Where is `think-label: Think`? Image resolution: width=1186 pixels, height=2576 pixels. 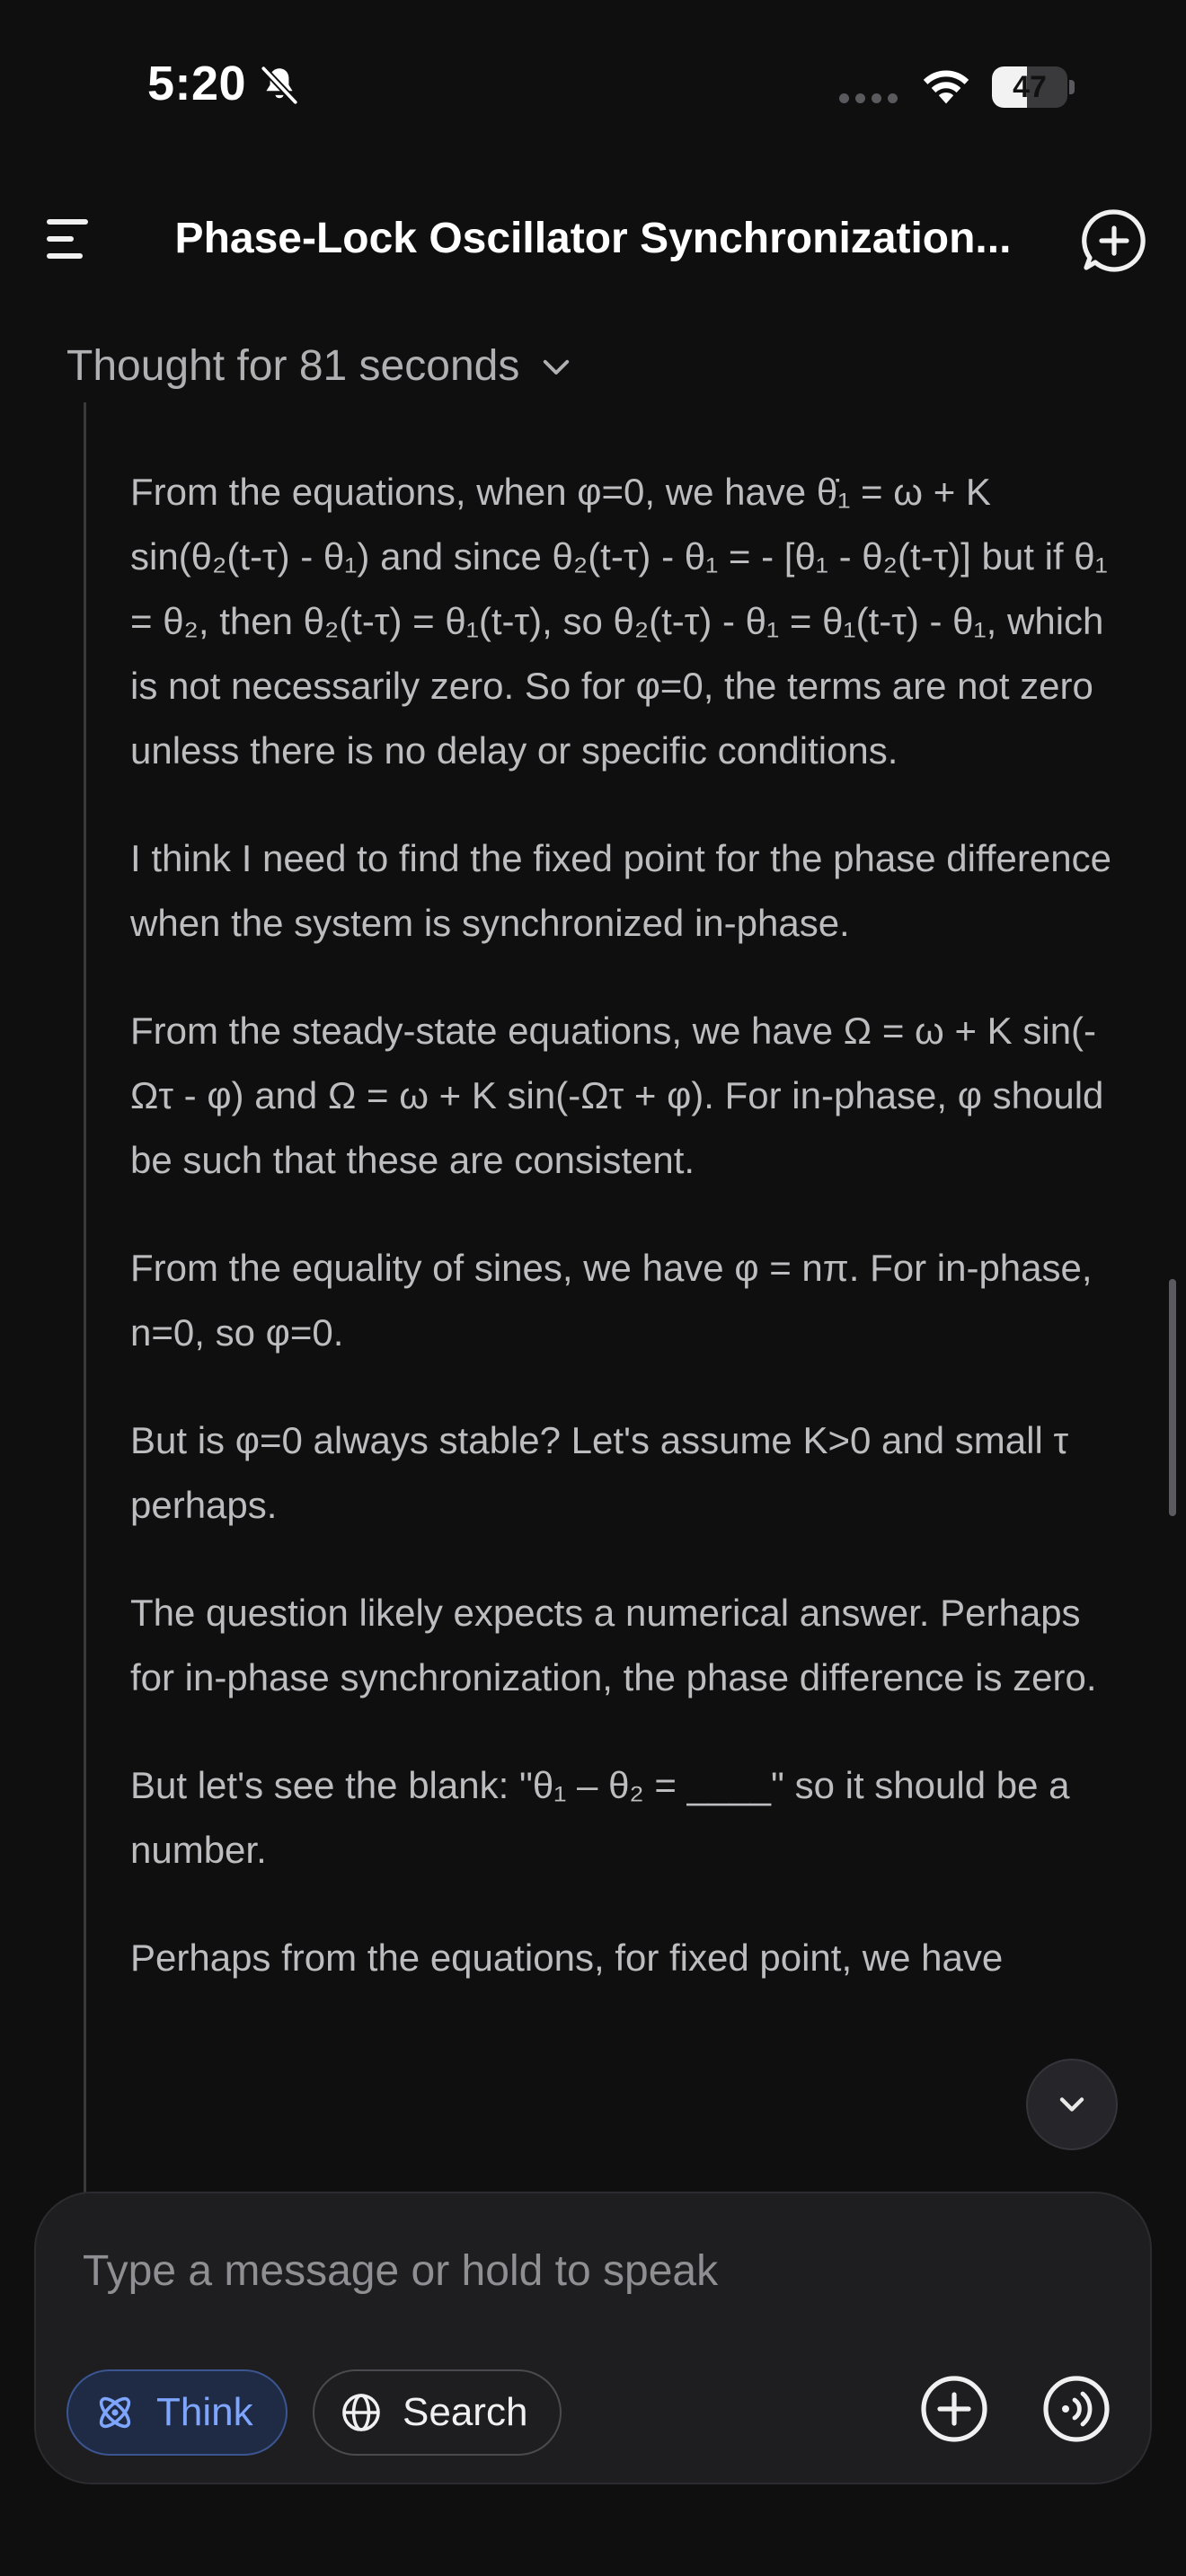 think-label: Think is located at coordinates (204, 2412).